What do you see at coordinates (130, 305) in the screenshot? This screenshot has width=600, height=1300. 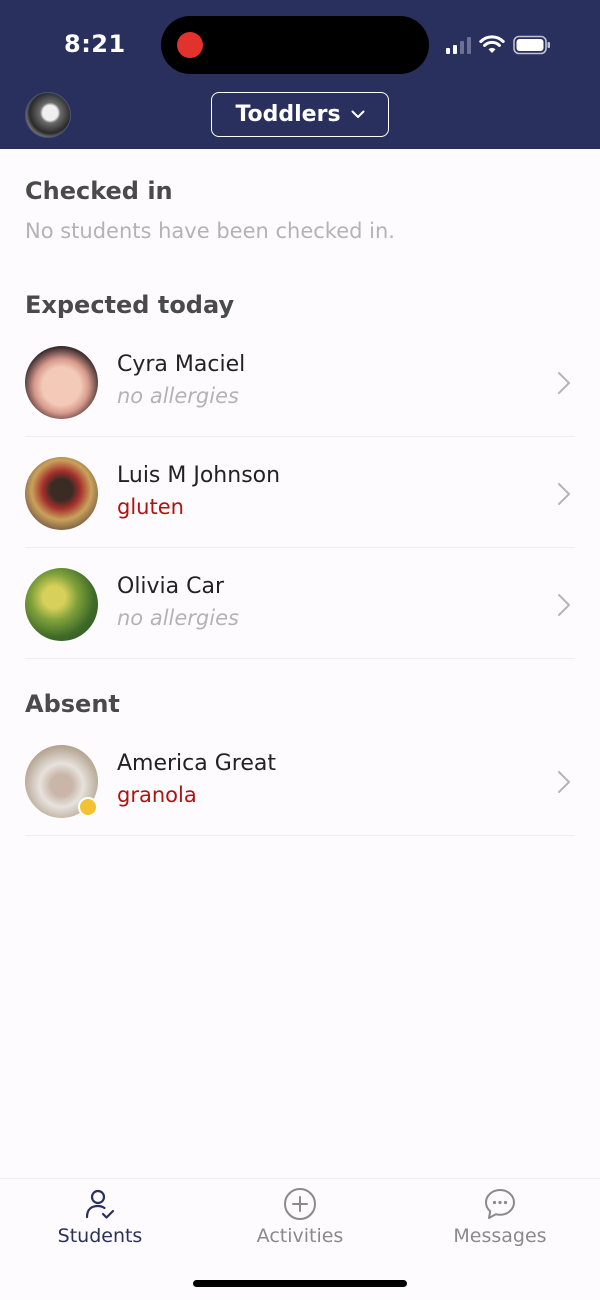 I see `section-title-expected-today: Expected today` at bounding box center [130, 305].